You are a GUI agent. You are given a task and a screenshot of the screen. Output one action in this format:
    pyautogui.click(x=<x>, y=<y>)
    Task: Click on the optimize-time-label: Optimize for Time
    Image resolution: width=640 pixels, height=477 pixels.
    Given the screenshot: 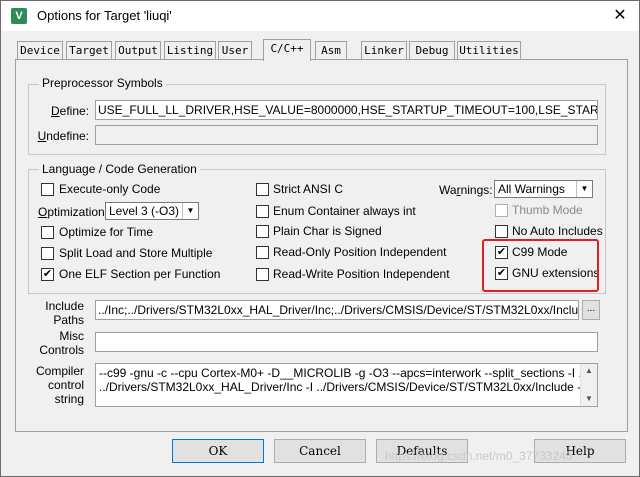 What is the action you would take?
    pyautogui.click(x=106, y=232)
    